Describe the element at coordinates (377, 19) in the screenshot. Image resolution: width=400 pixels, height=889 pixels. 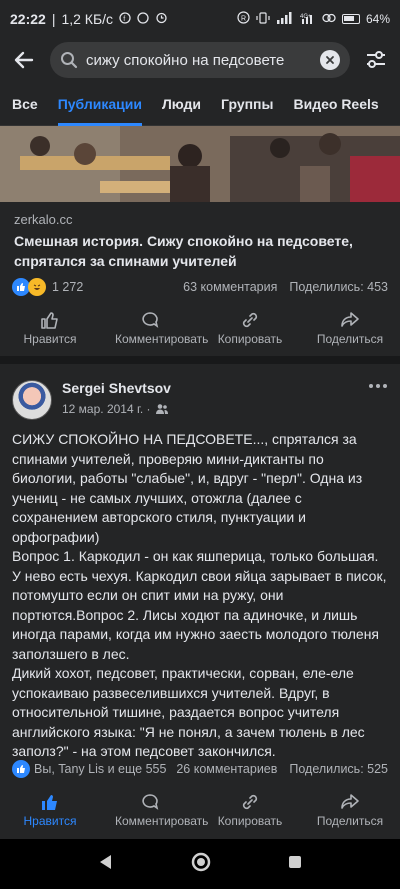
I see `battery-level: 64%` at that location.